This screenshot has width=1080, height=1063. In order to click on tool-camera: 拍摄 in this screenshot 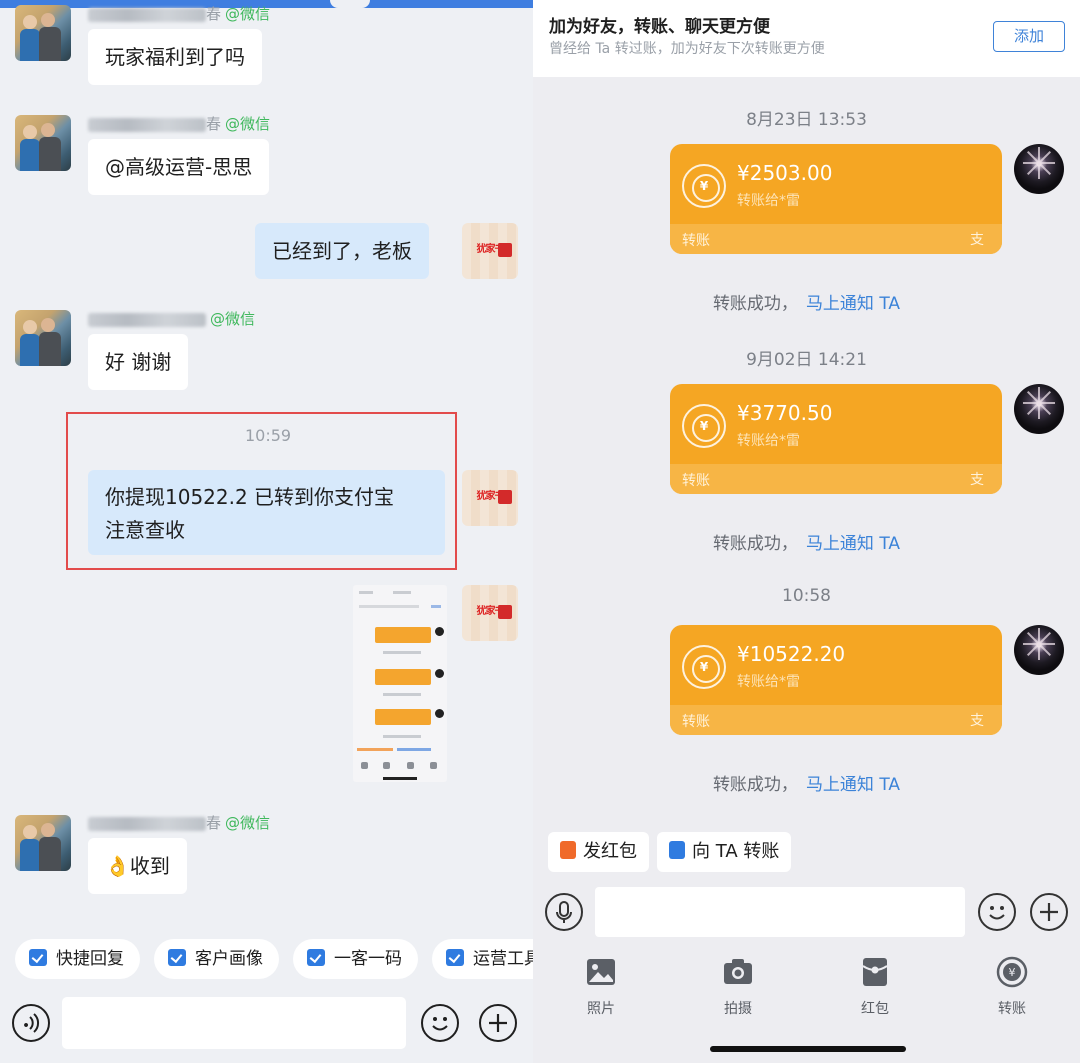, I will do `click(738, 991)`.